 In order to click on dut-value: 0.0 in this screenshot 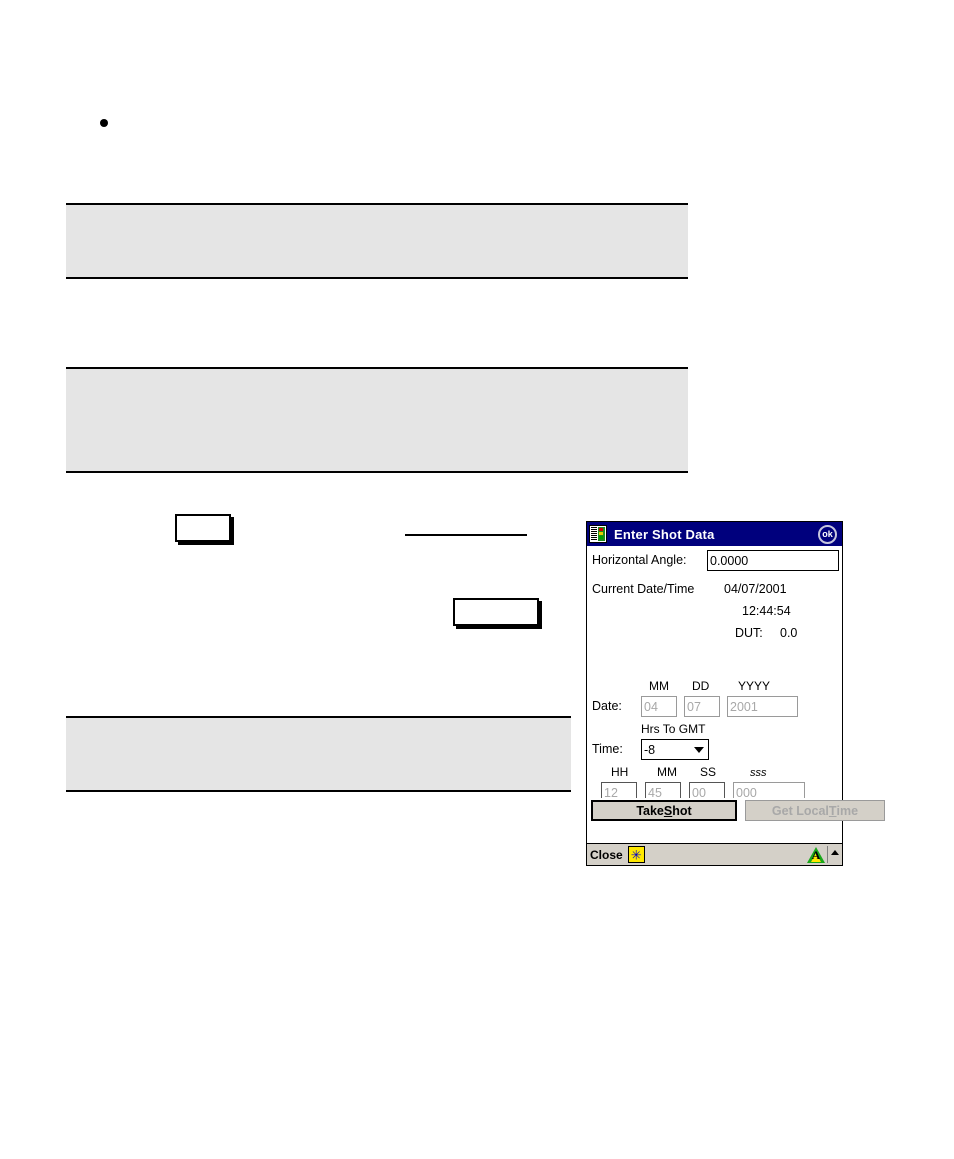, I will do `click(789, 633)`.